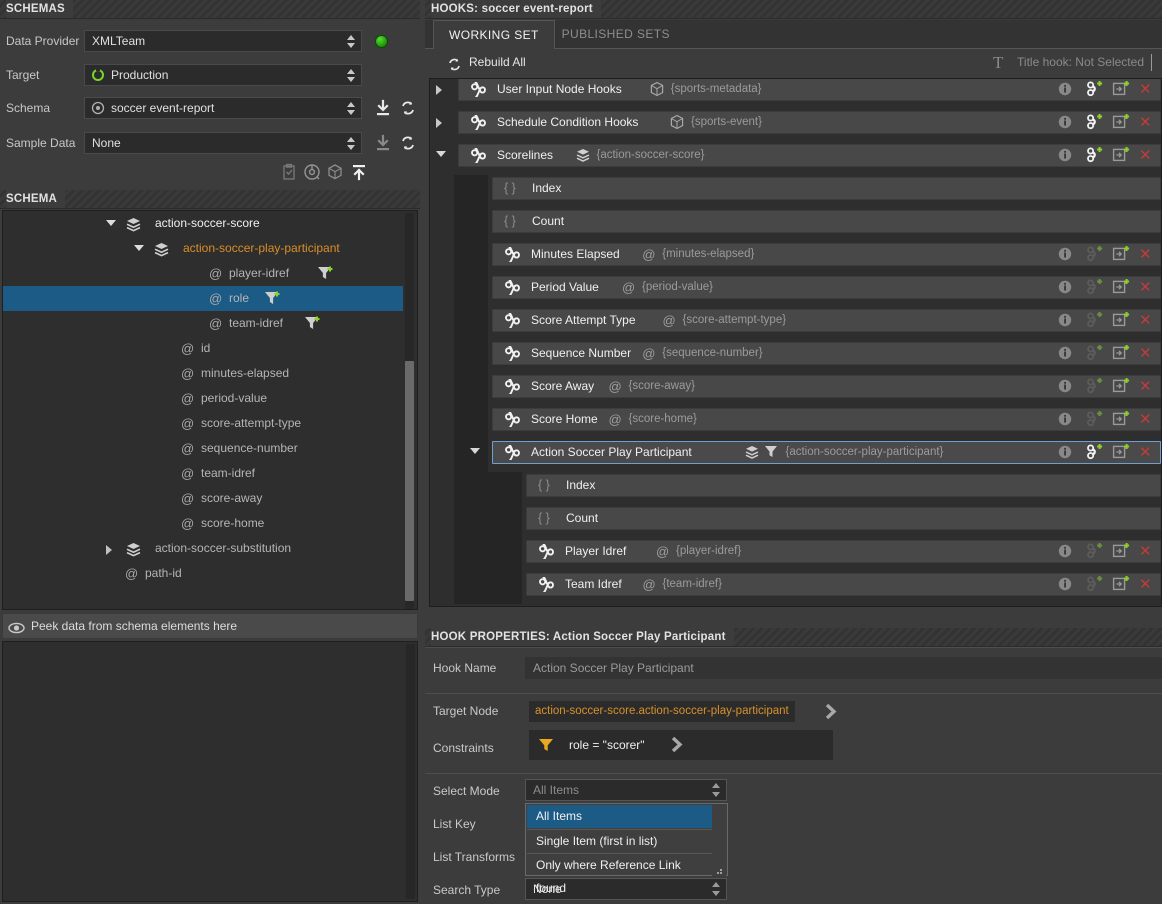  I want to click on schema-tree-row: @ player-idref, so click(203, 273).